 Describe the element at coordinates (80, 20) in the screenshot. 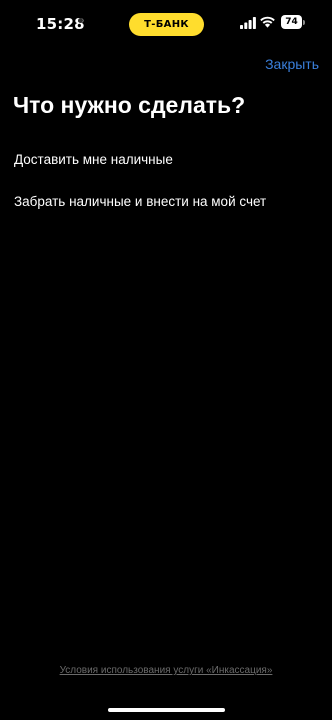

I see `location-indicator-icon` at that location.